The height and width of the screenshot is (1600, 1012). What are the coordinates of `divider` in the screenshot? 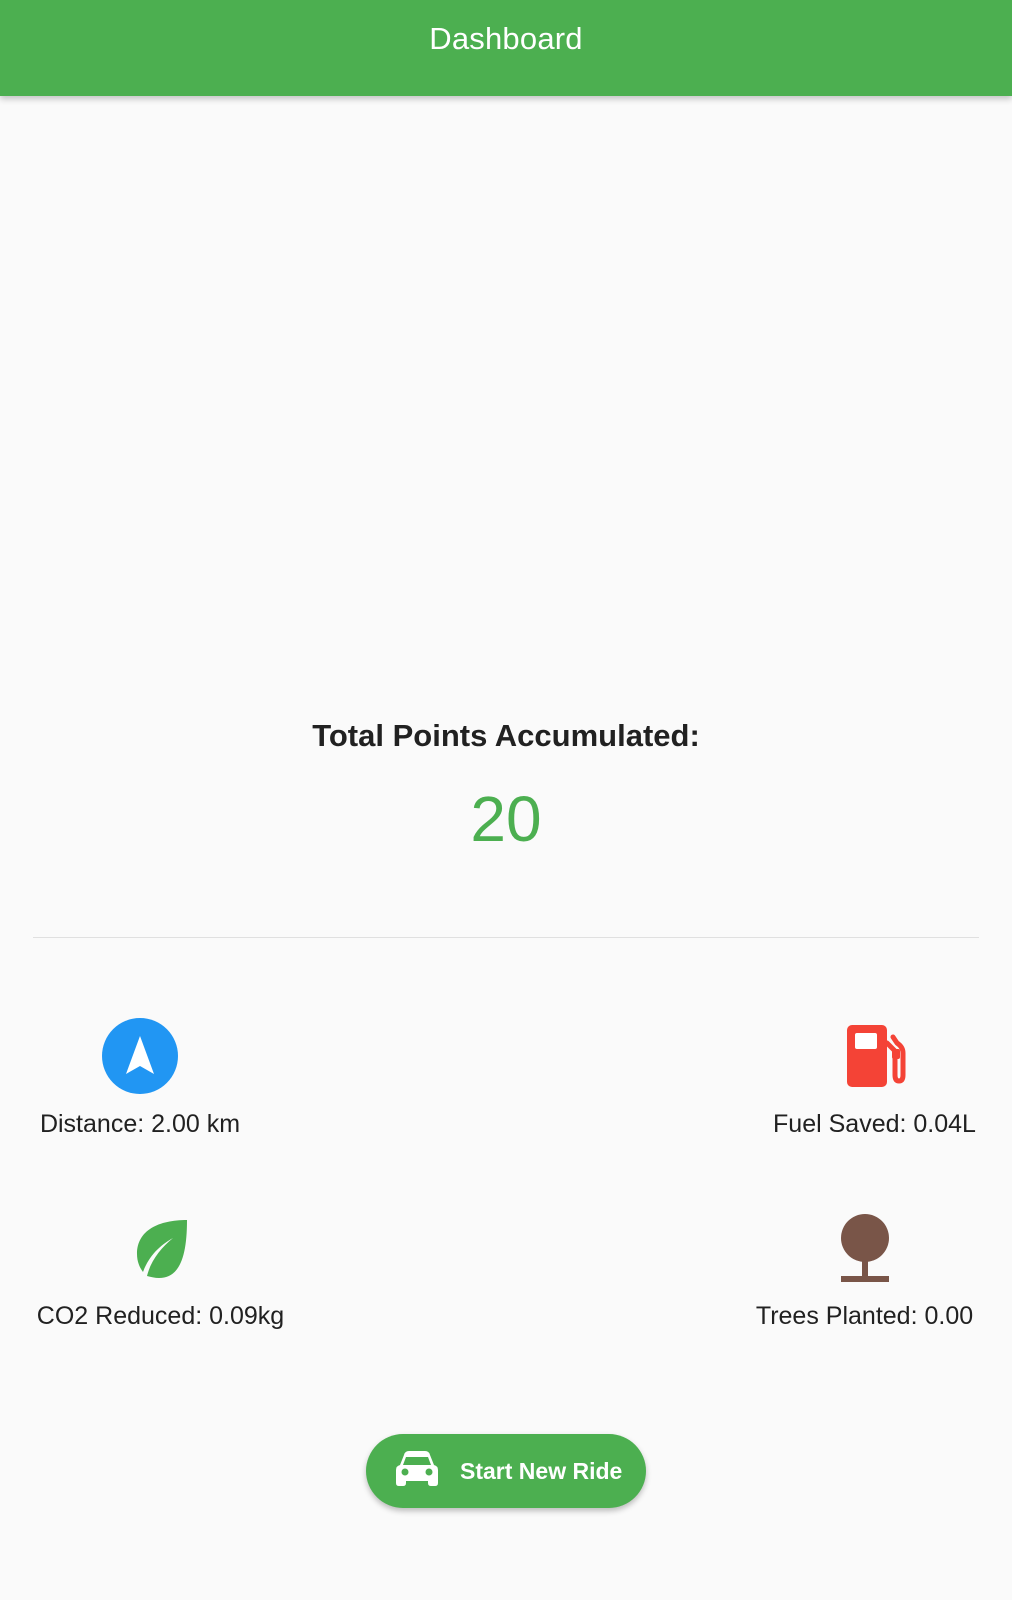 It's located at (506, 937).